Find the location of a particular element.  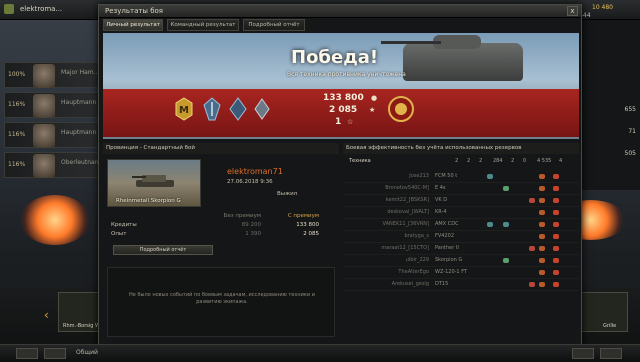

window-title: Результаты боя is located at coordinates (134, 11).